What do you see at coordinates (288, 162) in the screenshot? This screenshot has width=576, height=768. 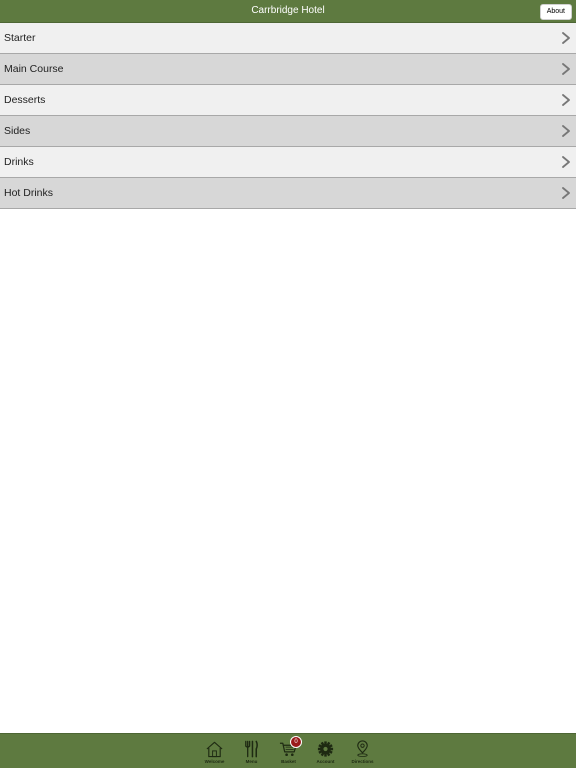 I see `menu-item-drinks: Drinks` at bounding box center [288, 162].